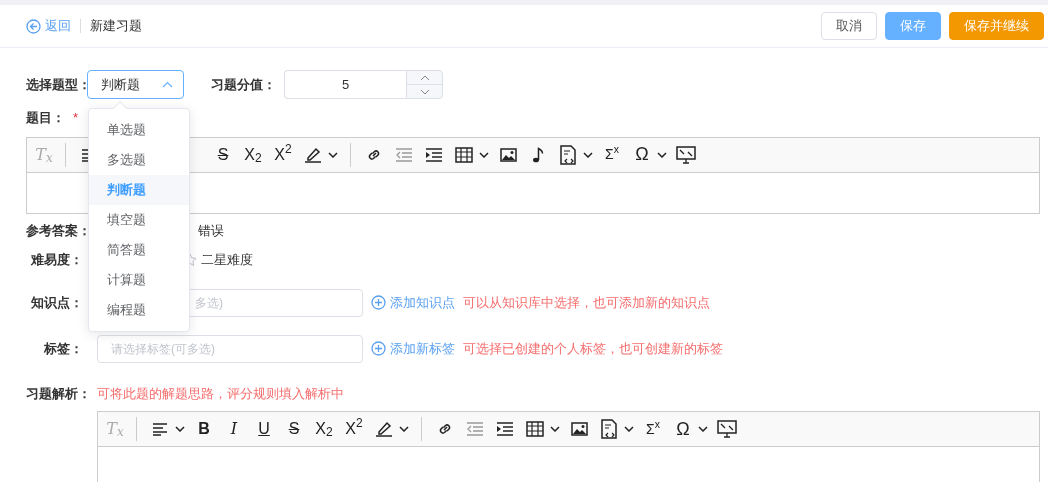  What do you see at coordinates (243, 84) in the screenshot?
I see `field-label: 习题分值：` at bounding box center [243, 84].